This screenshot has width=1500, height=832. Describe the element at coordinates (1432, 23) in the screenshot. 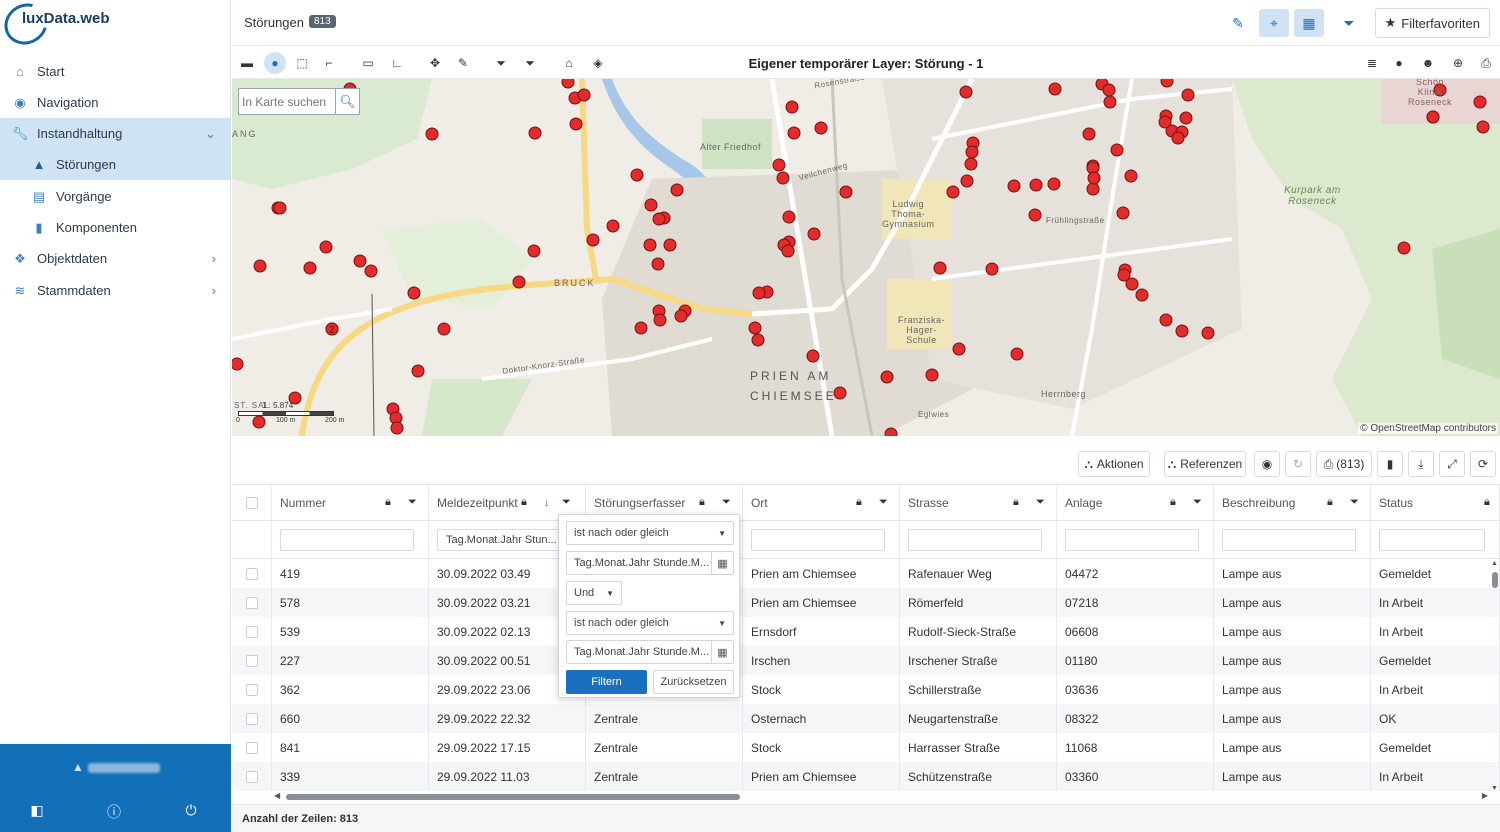

I see `filter-favorites-button: ★ Filterfavoriten` at that location.